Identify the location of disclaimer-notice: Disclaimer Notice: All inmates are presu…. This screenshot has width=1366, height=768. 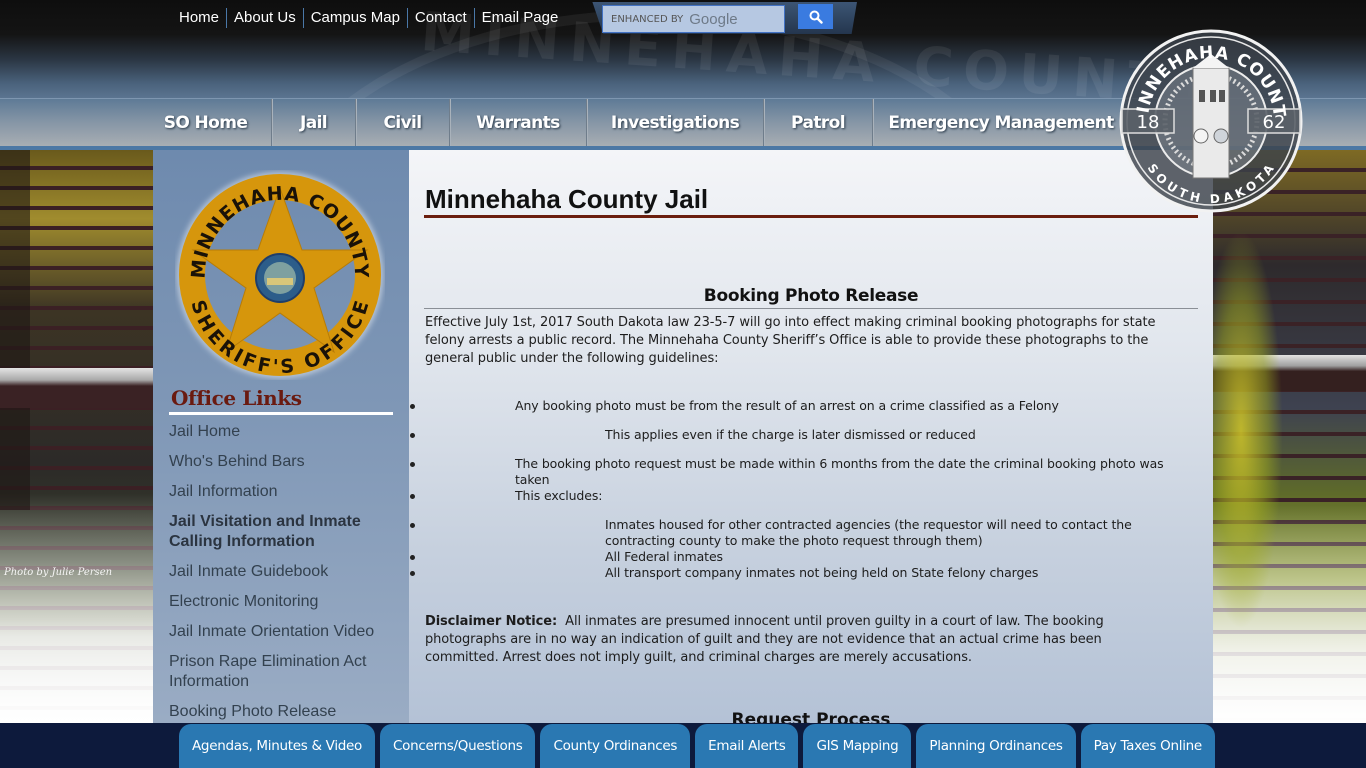
(795, 640).